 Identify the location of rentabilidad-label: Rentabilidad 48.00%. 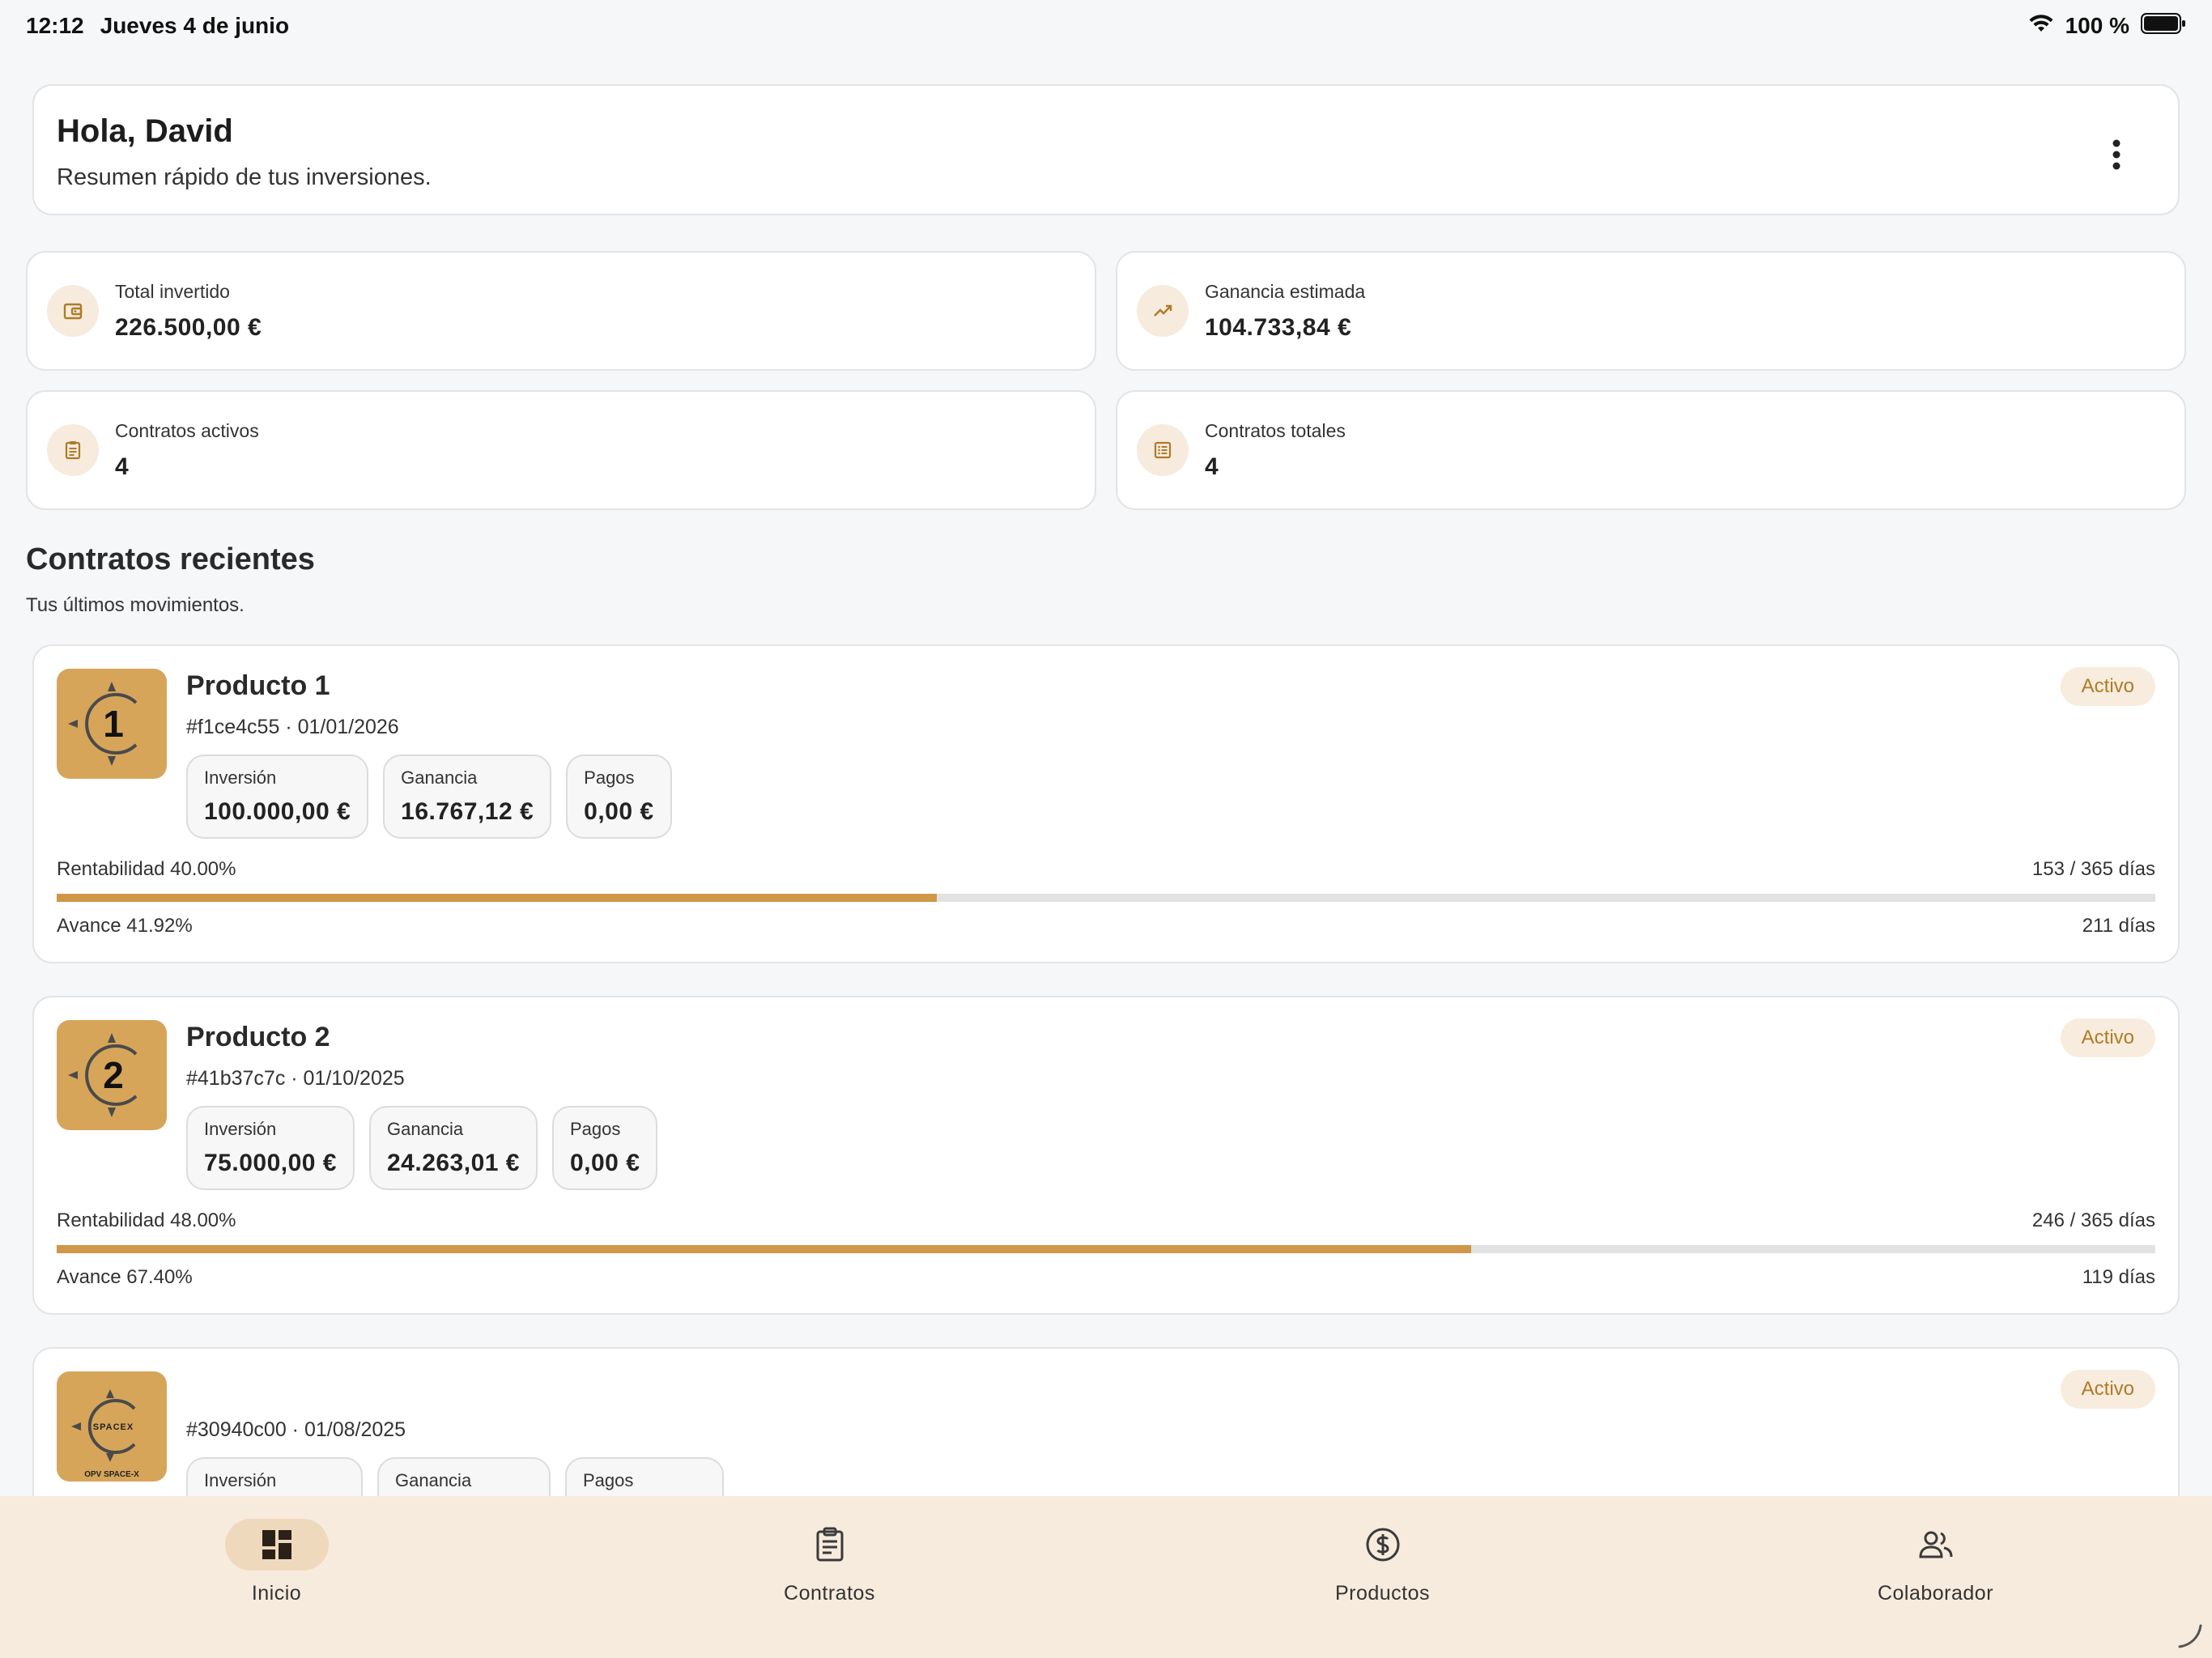
(146, 1220).